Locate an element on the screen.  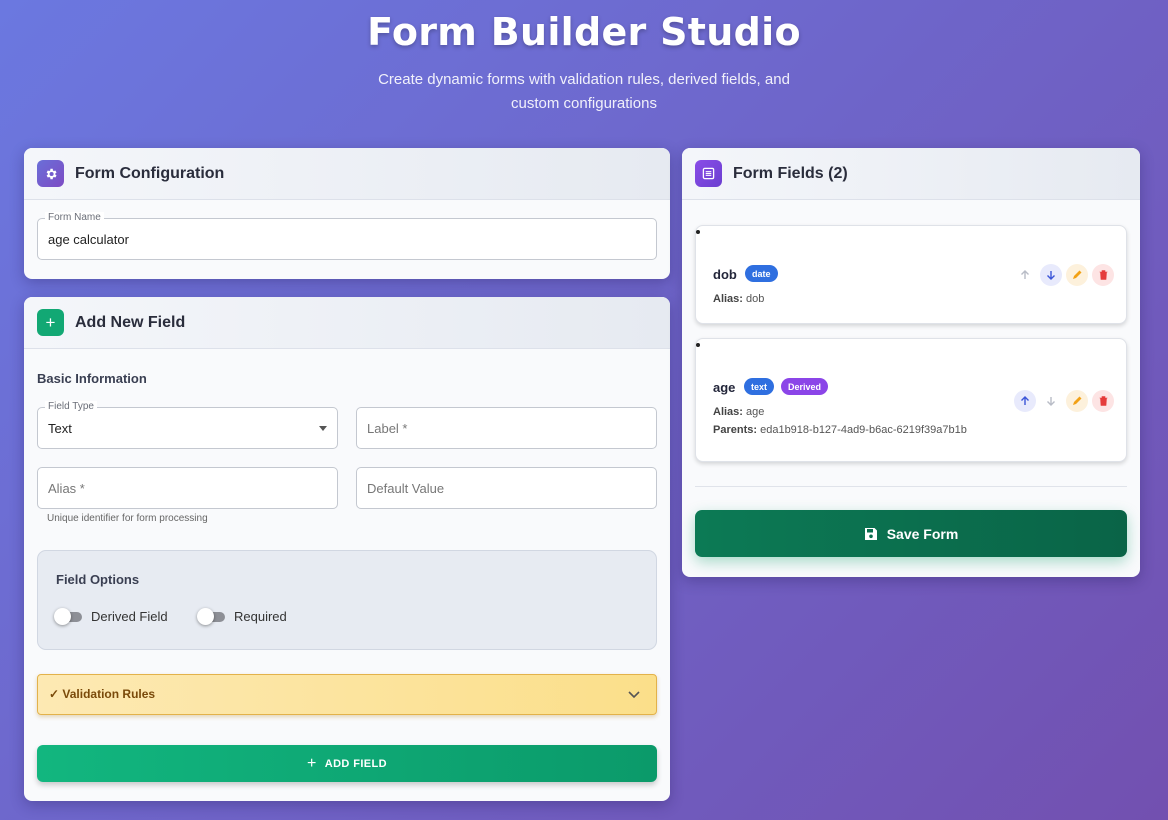
alias-input: Alias * is located at coordinates (187, 488).